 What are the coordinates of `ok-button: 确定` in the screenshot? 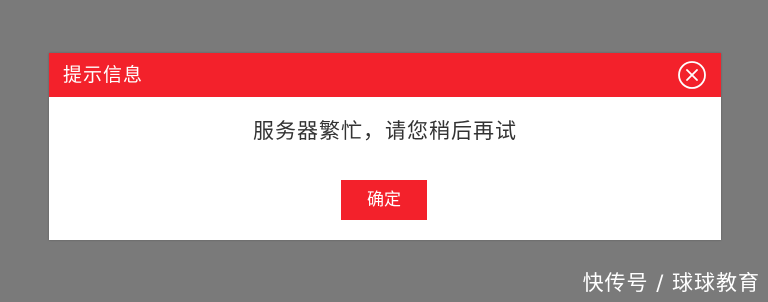 It's located at (384, 200).